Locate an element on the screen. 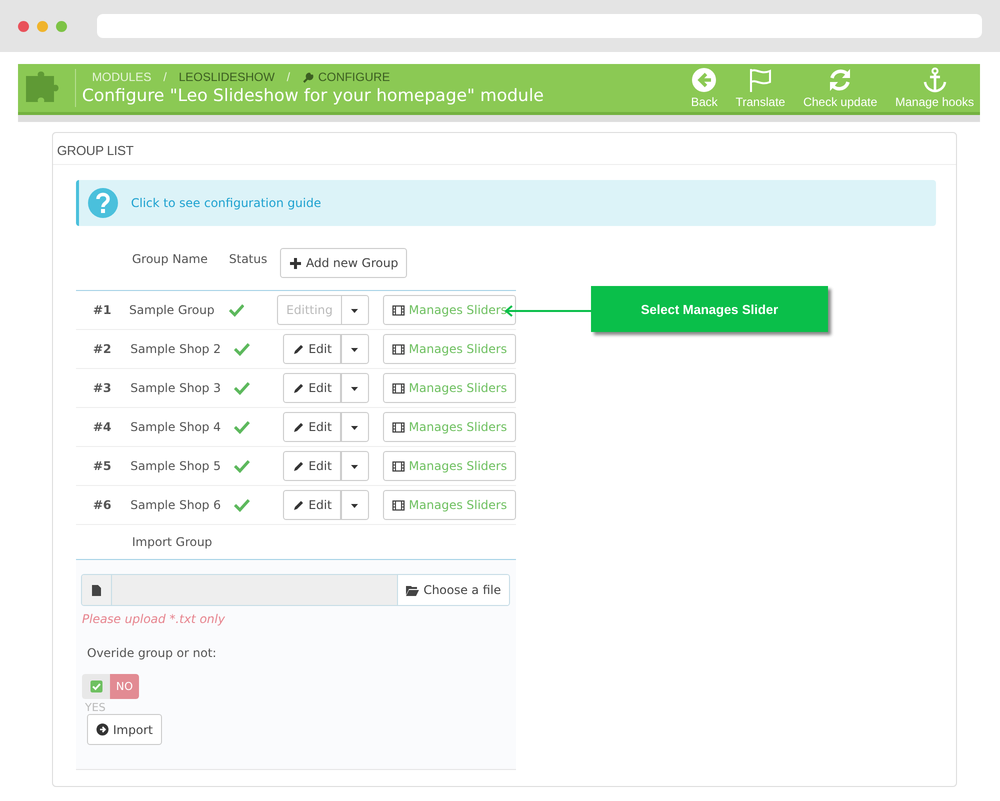 The height and width of the screenshot is (801, 1000). maximize-dot is located at coordinates (61, 26).